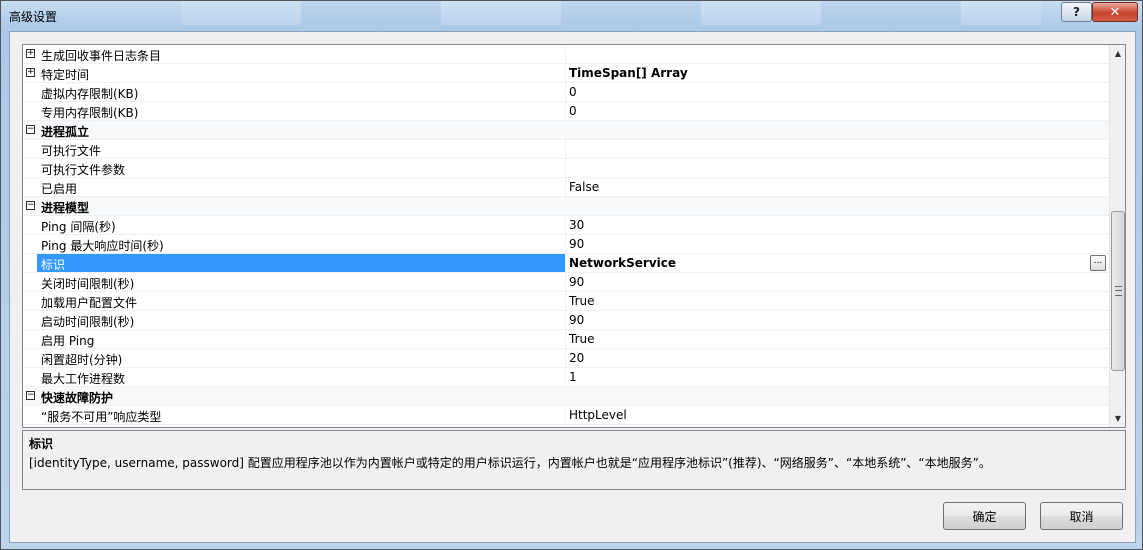 This screenshot has width=1143, height=550. What do you see at coordinates (301, 263) in the screenshot?
I see `selected-name-highlight` at bounding box center [301, 263].